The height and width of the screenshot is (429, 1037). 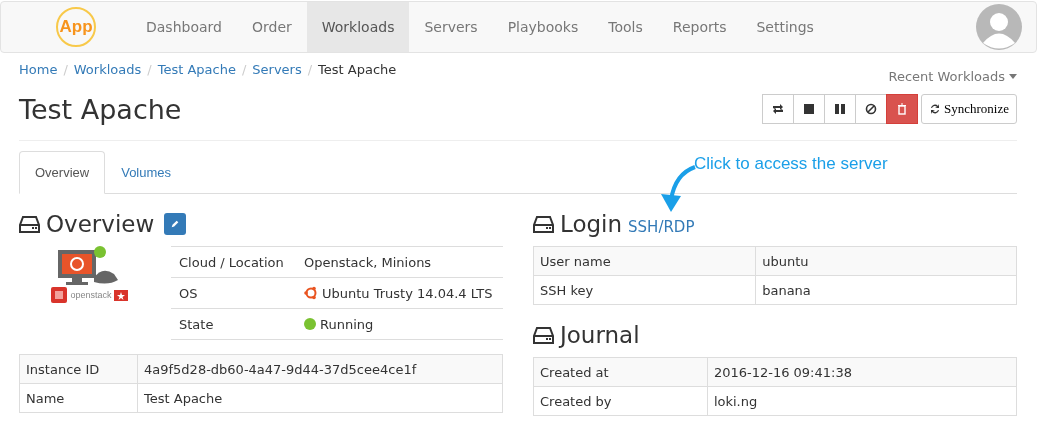 I want to click on table-cell: State, so click(x=233, y=324).